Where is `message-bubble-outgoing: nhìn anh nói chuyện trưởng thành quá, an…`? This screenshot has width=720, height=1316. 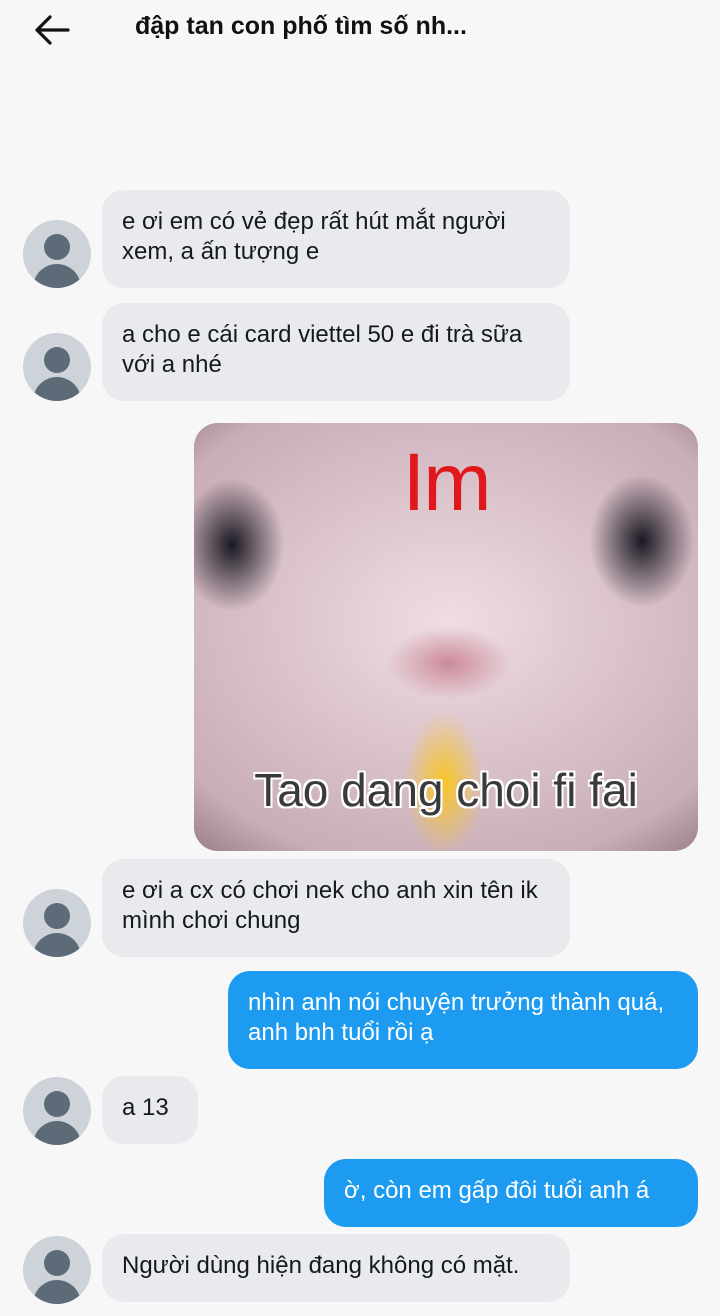
message-bubble-outgoing: nhìn anh nói chuyện trưởng thành quá, an… is located at coordinates (463, 1020).